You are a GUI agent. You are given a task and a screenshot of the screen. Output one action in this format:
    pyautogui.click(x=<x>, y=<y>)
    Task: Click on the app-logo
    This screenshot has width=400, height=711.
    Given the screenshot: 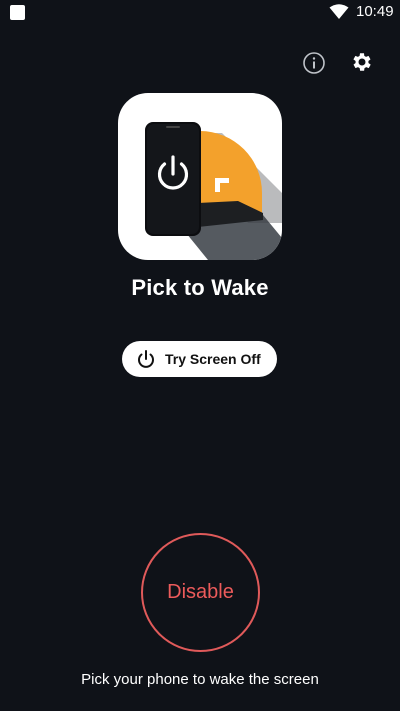 What is the action you would take?
    pyautogui.click(x=200, y=176)
    